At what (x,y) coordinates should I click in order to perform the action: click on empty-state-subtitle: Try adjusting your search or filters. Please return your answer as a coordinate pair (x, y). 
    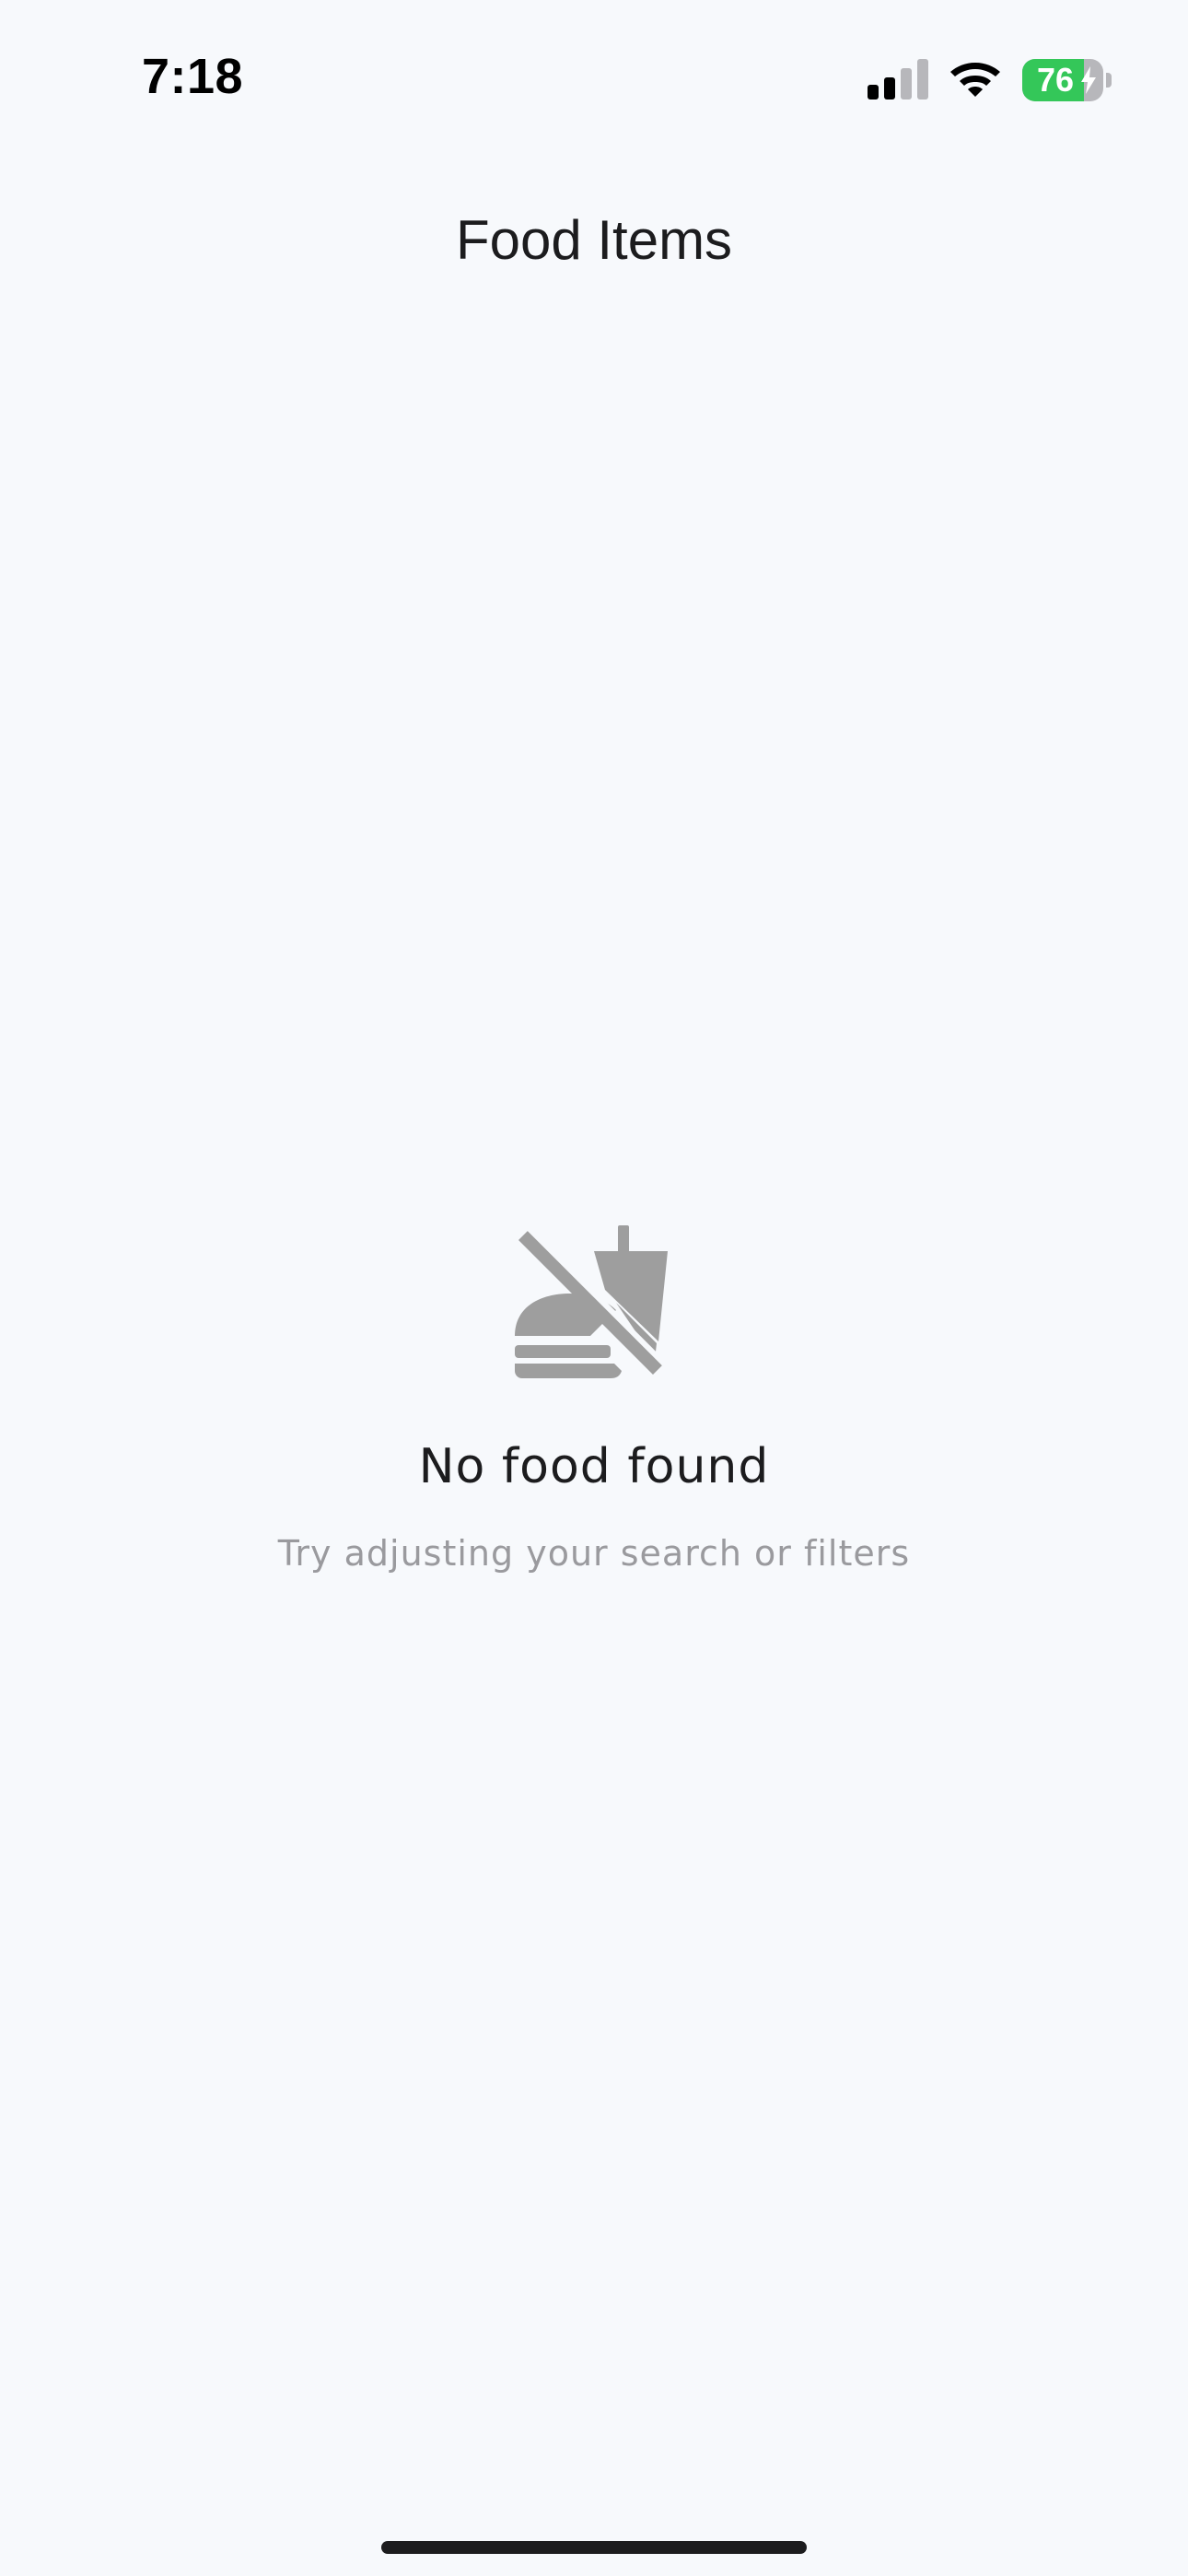
    Looking at the image, I should click on (594, 1553).